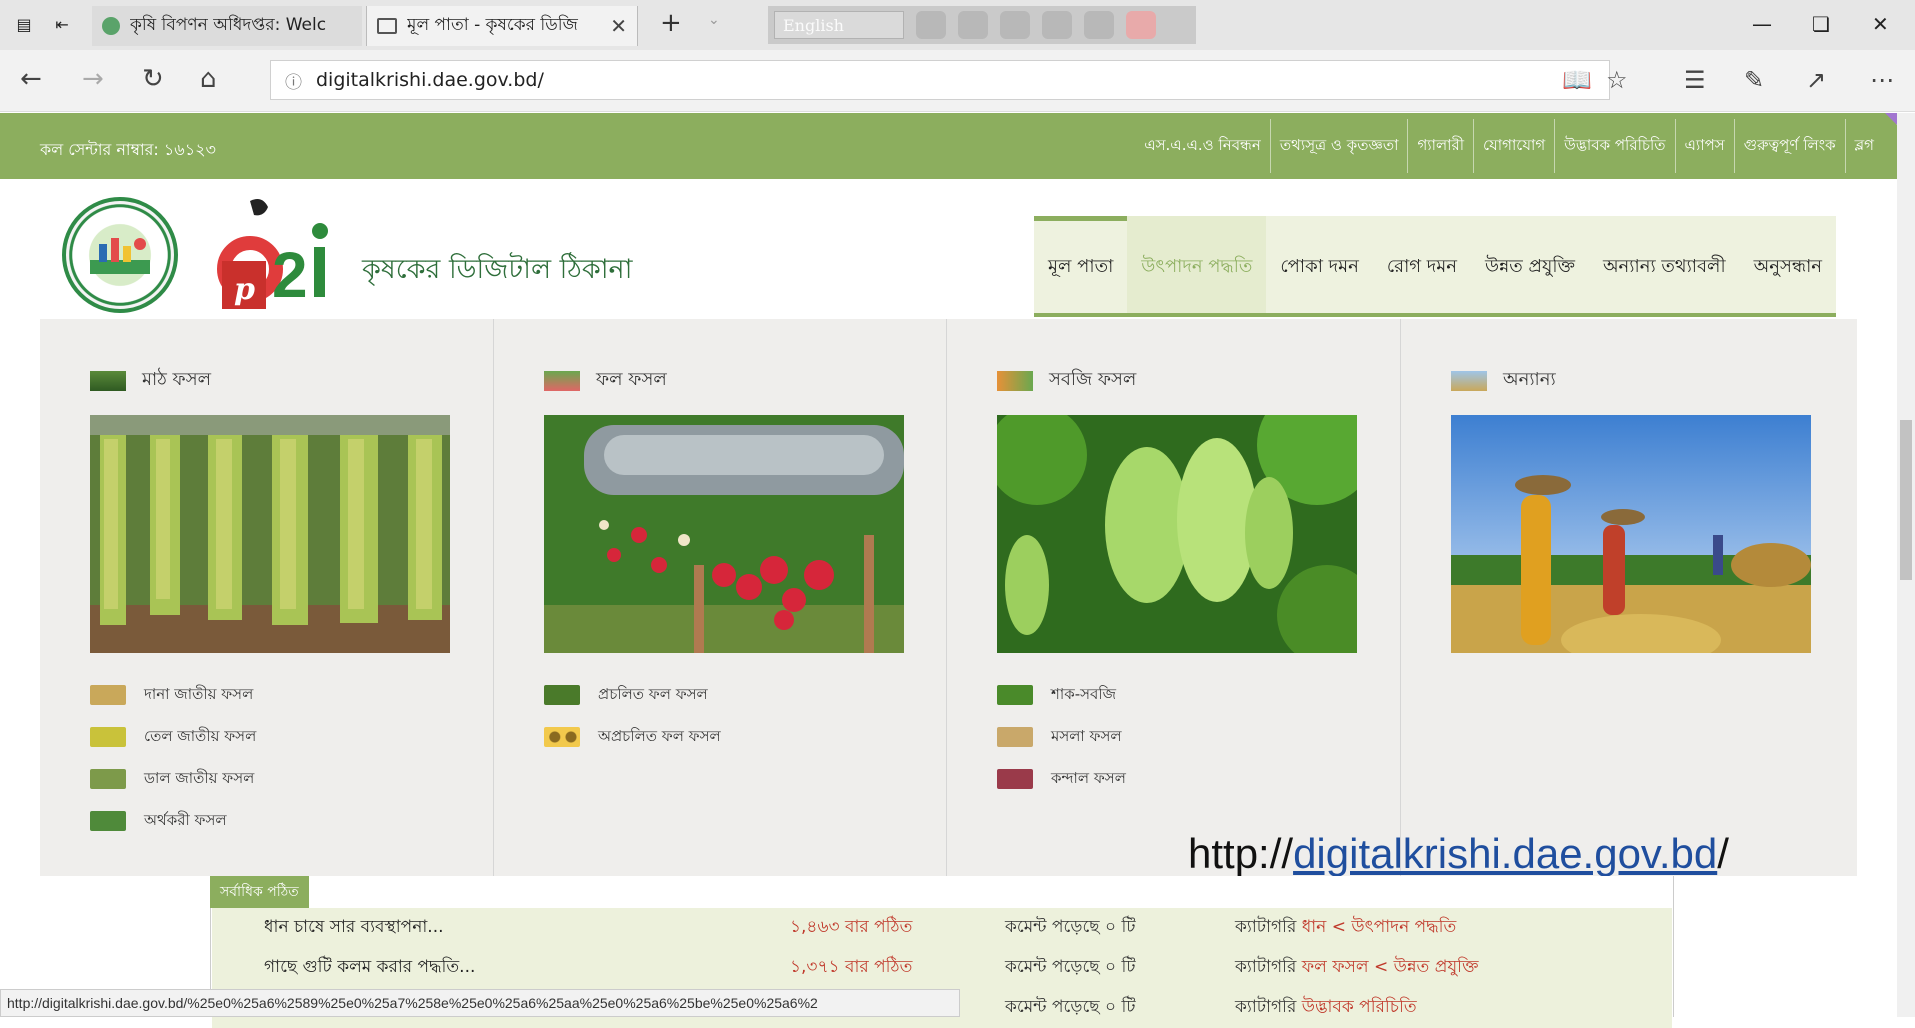 The width and height of the screenshot is (1915, 1028). I want to click on topnav-saao-registration: এস.এ.এ.ও নিবন্ধন, so click(1202, 146).